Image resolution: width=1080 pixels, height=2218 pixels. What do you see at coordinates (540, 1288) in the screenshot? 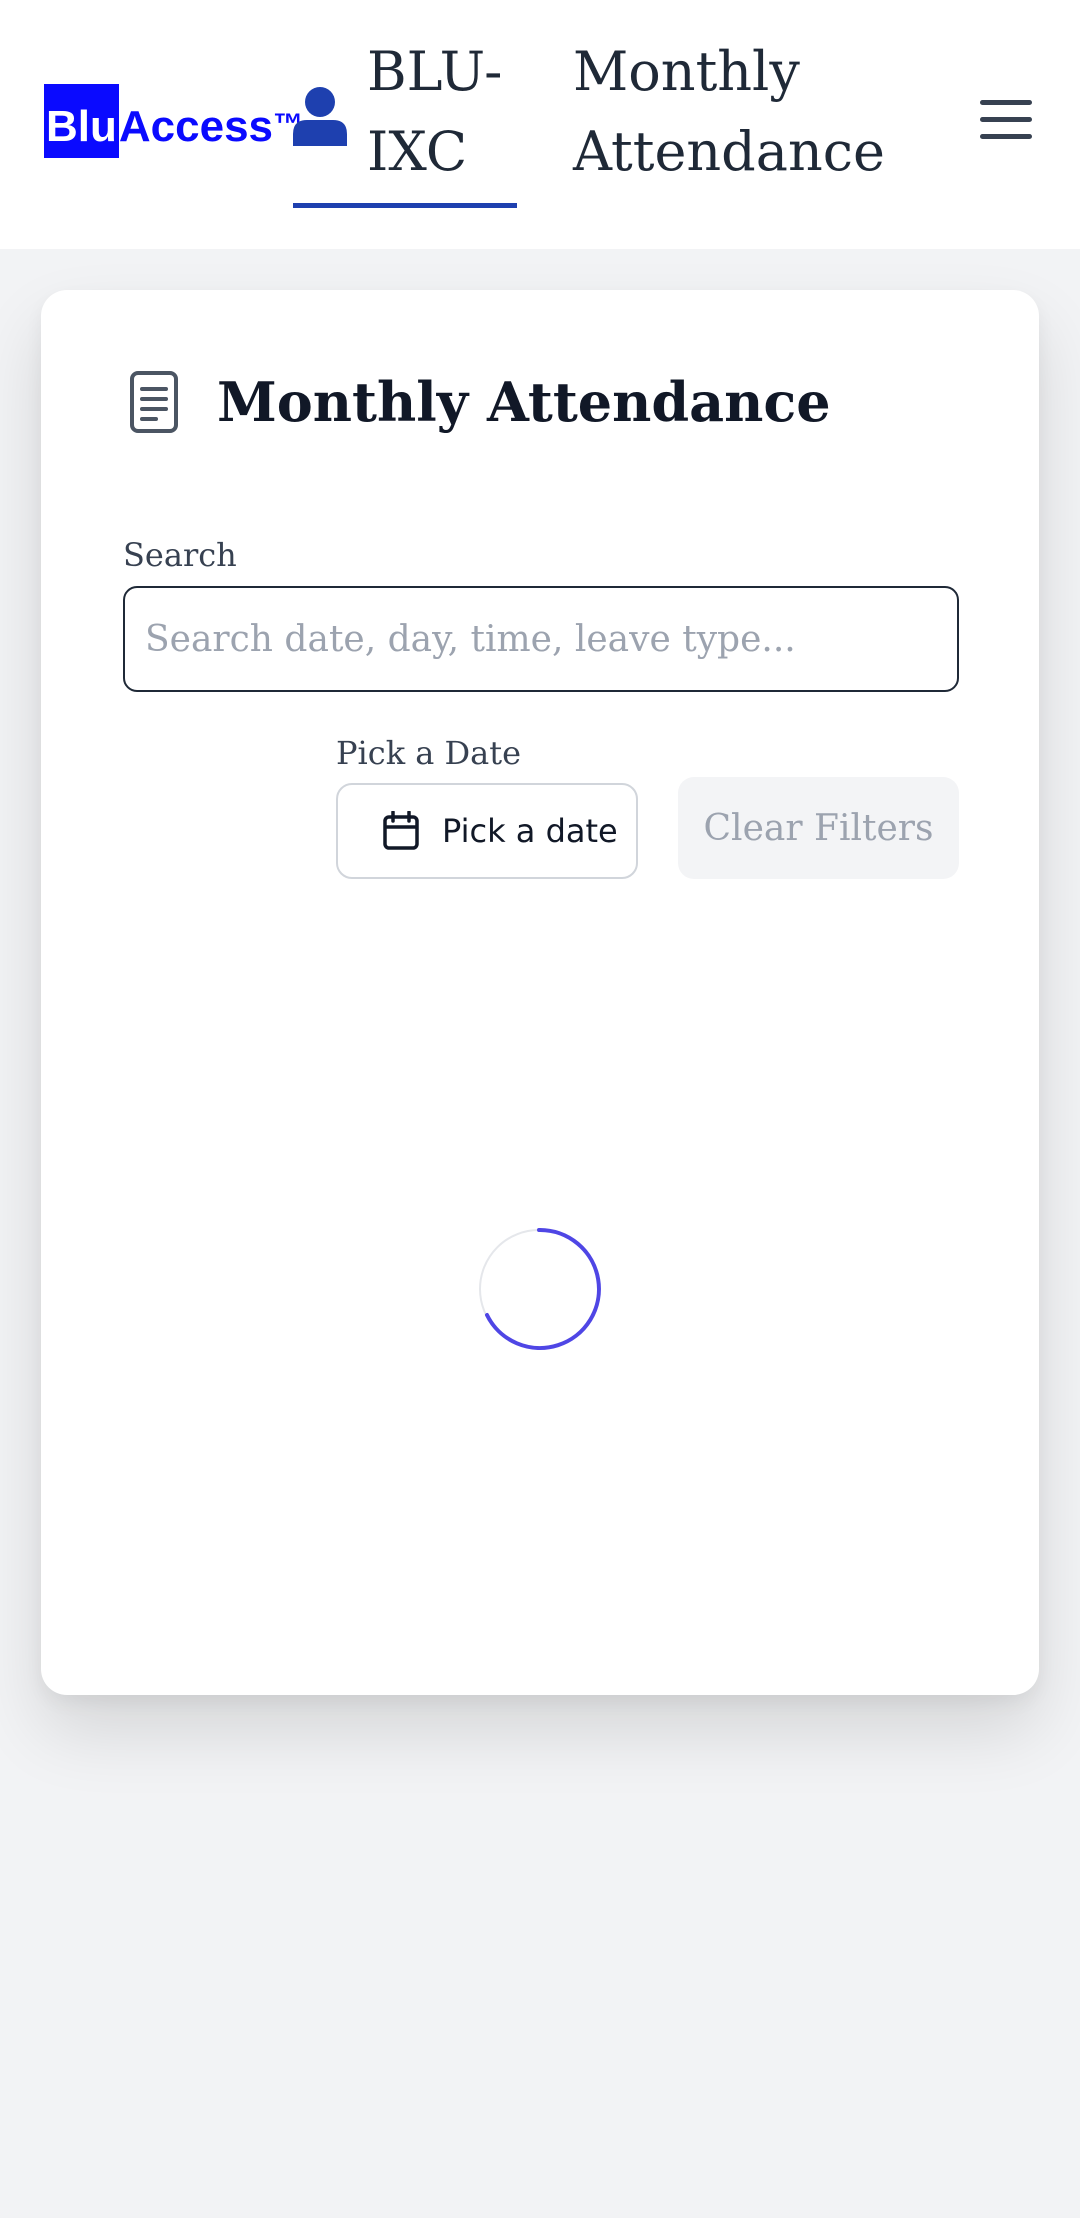
I see `spinner-icon` at bounding box center [540, 1288].